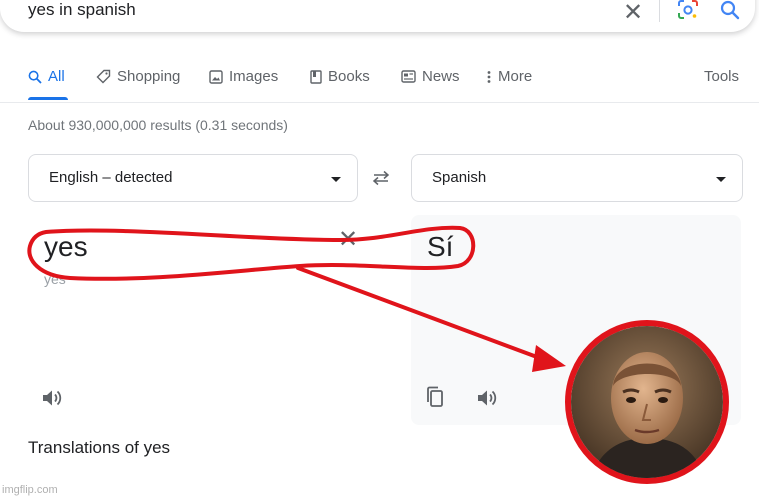 The image size is (759, 500). What do you see at coordinates (440, 246) in the screenshot?
I see `translated-text: Sí` at bounding box center [440, 246].